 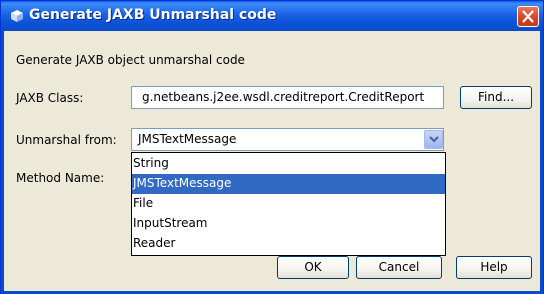 I want to click on dropdown-option-reader: Reader, so click(x=288, y=244).